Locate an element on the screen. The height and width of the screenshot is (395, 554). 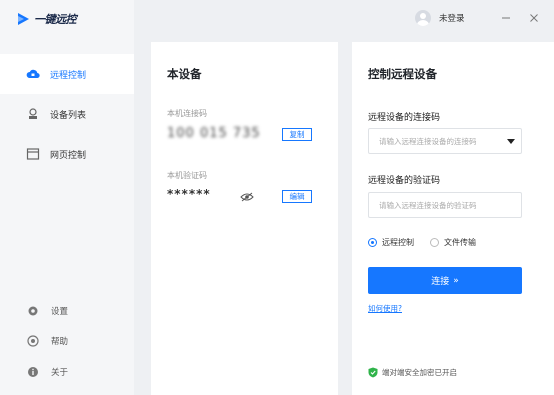
logo-play-icon is located at coordinates (23, 19).